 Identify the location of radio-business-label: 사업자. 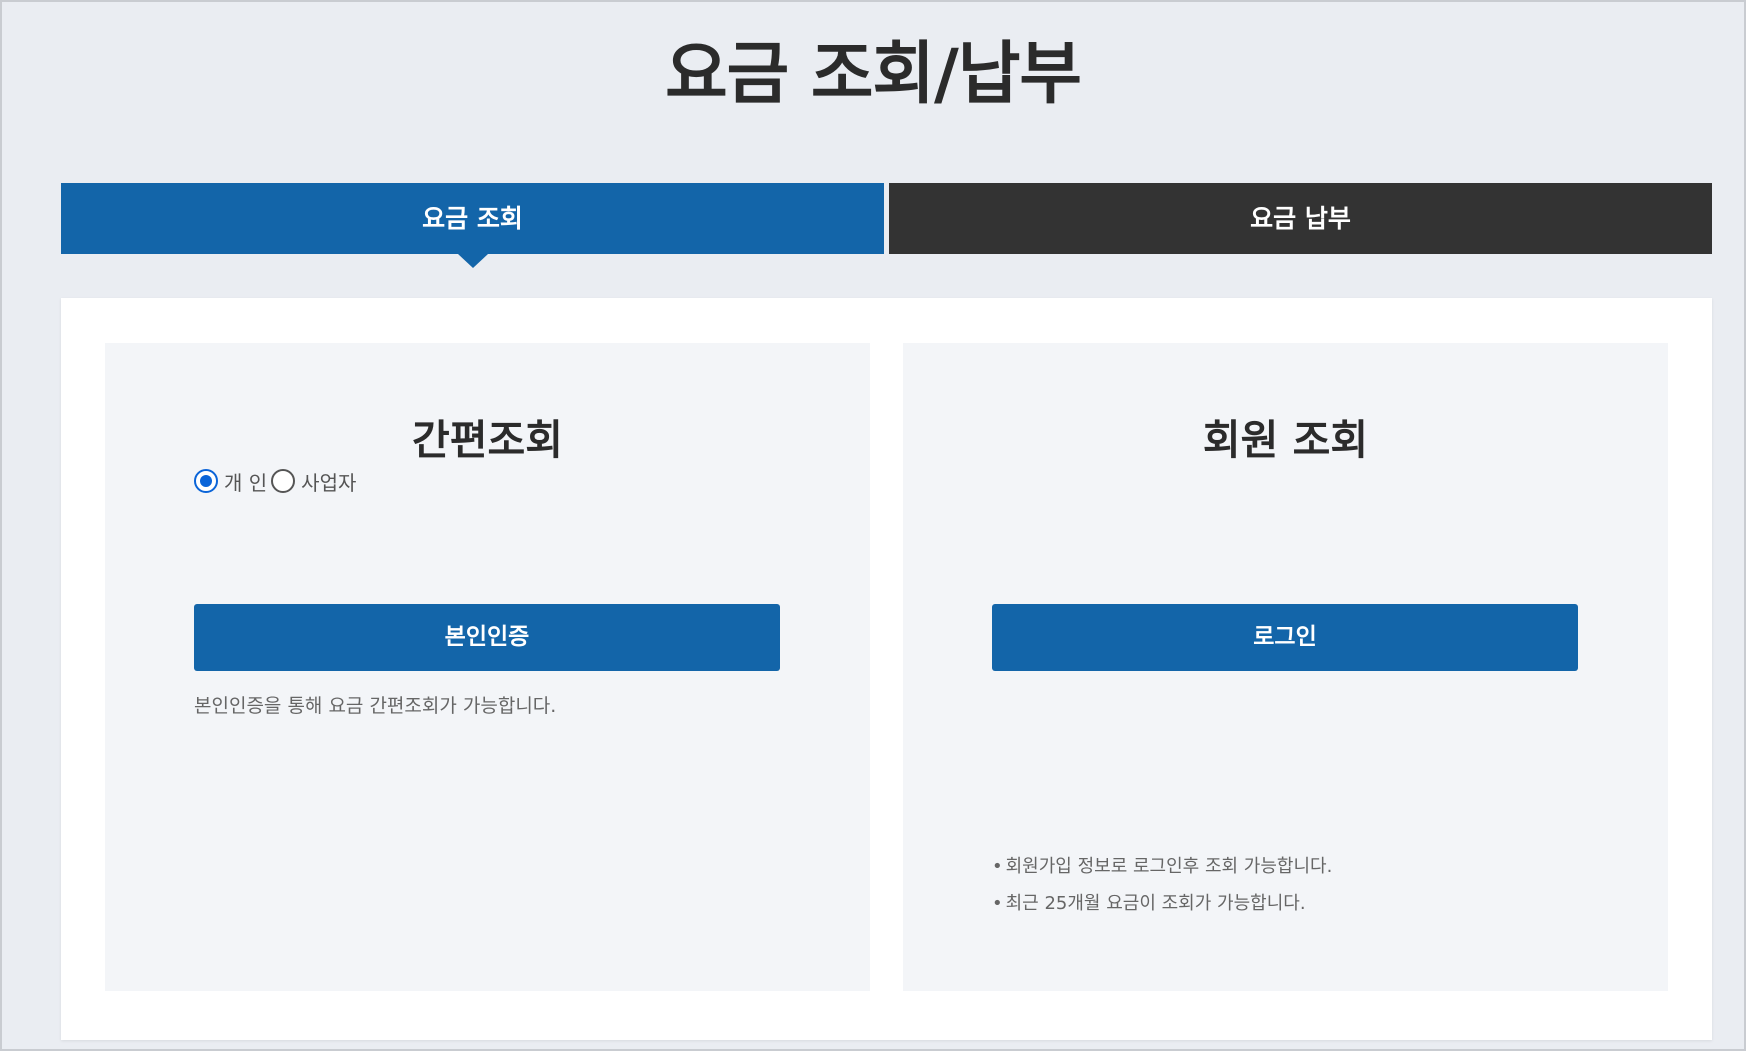
(329, 482).